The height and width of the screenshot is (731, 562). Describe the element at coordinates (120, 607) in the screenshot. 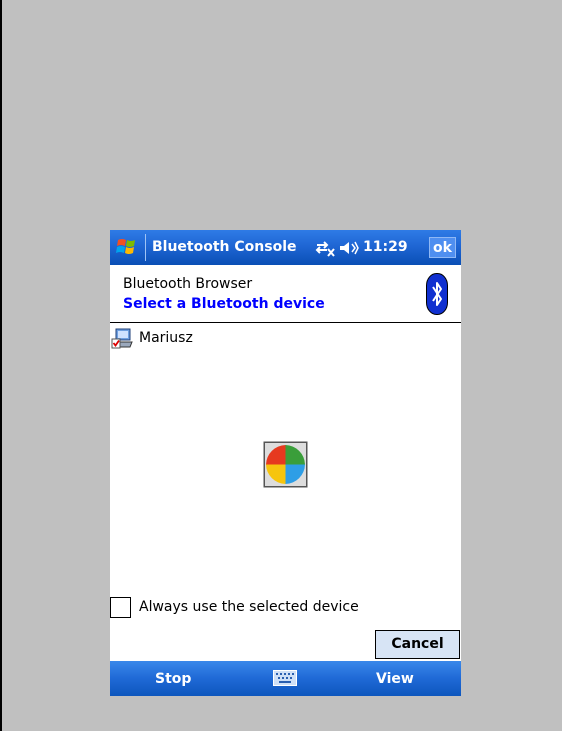

I see `always-use-checkbox` at that location.